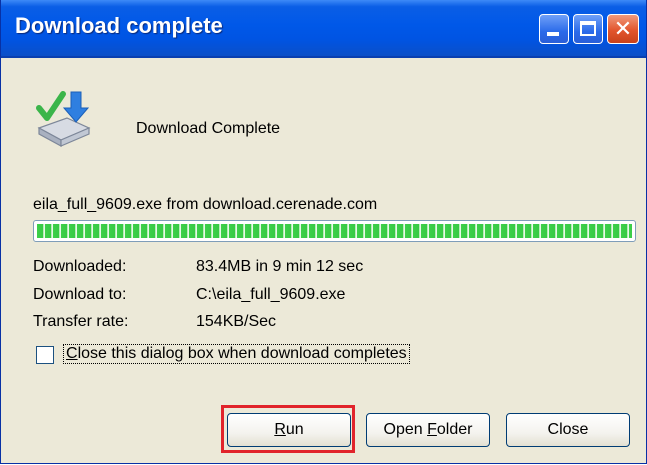  Describe the element at coordinates (428, 430) in the screenshot. I see `open-folder-button: Open Folder` at that location.